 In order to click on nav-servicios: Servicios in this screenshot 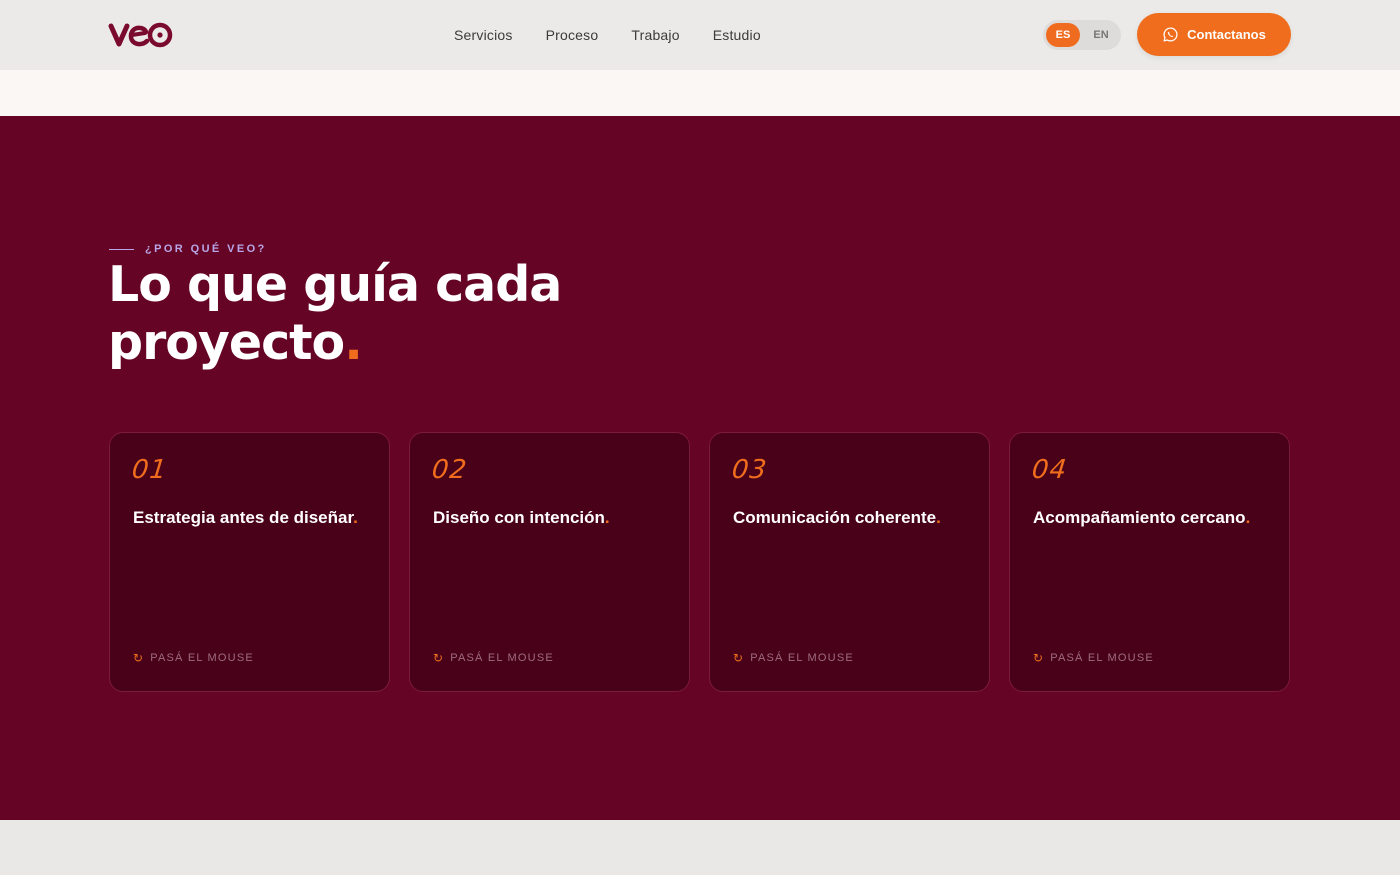, I will do `click(483, 35)`.